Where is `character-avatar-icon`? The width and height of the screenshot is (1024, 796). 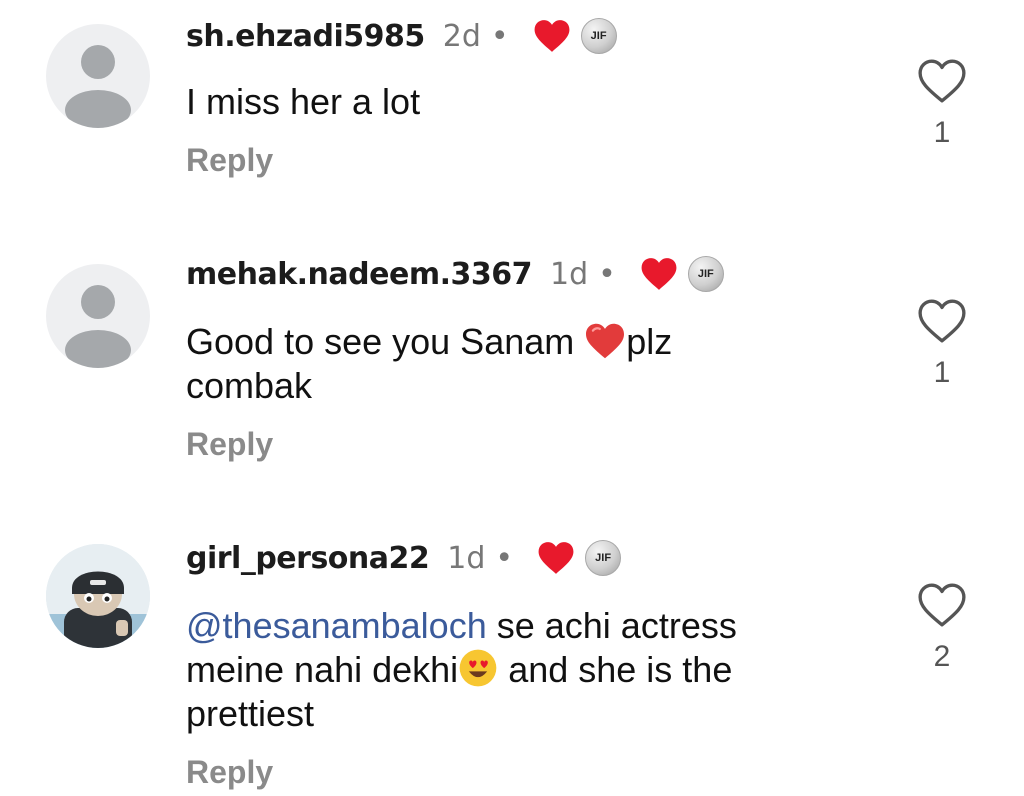 character-avatar-icon is located at coordinates (98, 596).